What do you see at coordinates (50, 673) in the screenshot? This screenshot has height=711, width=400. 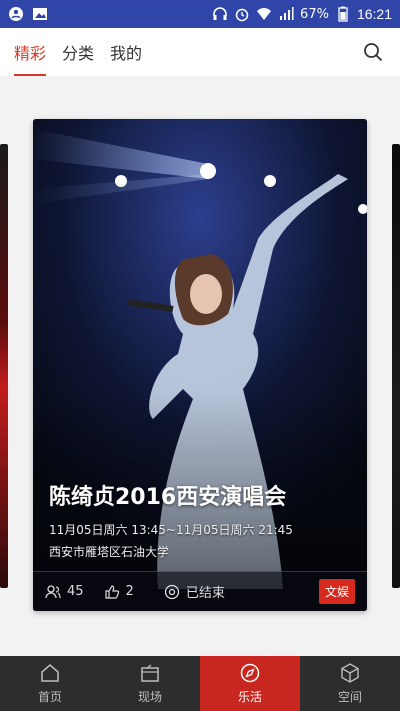 I see `home-icon` at bounding box center [50, 673].